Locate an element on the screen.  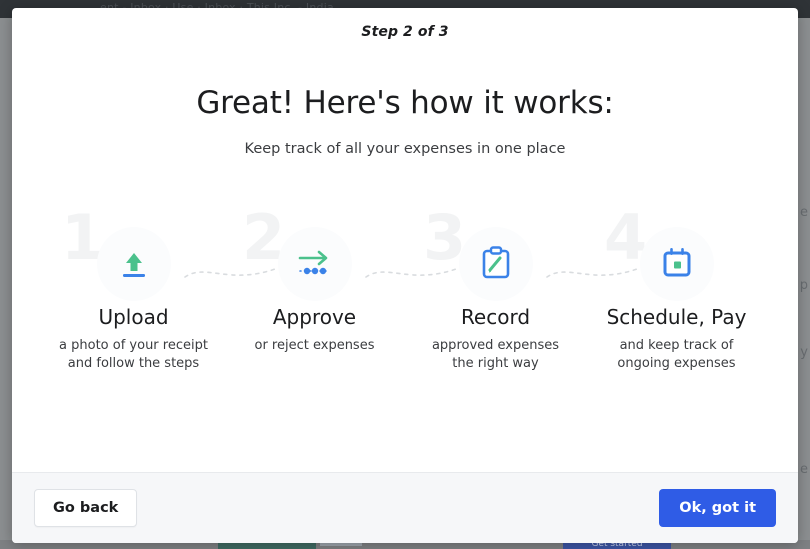
step-item-approve: 2 Approve or reject expenses is located at coordinates (314, 281).